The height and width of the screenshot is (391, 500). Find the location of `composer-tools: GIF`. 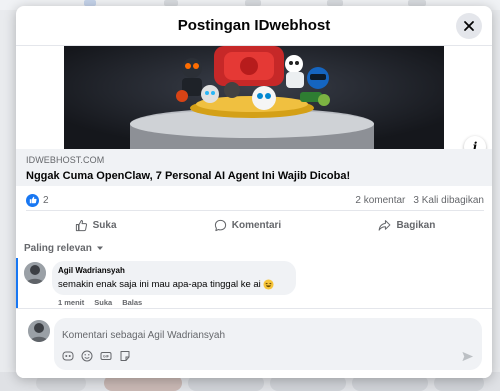

composer-tools: GIF is located at coordinates (96, 356).